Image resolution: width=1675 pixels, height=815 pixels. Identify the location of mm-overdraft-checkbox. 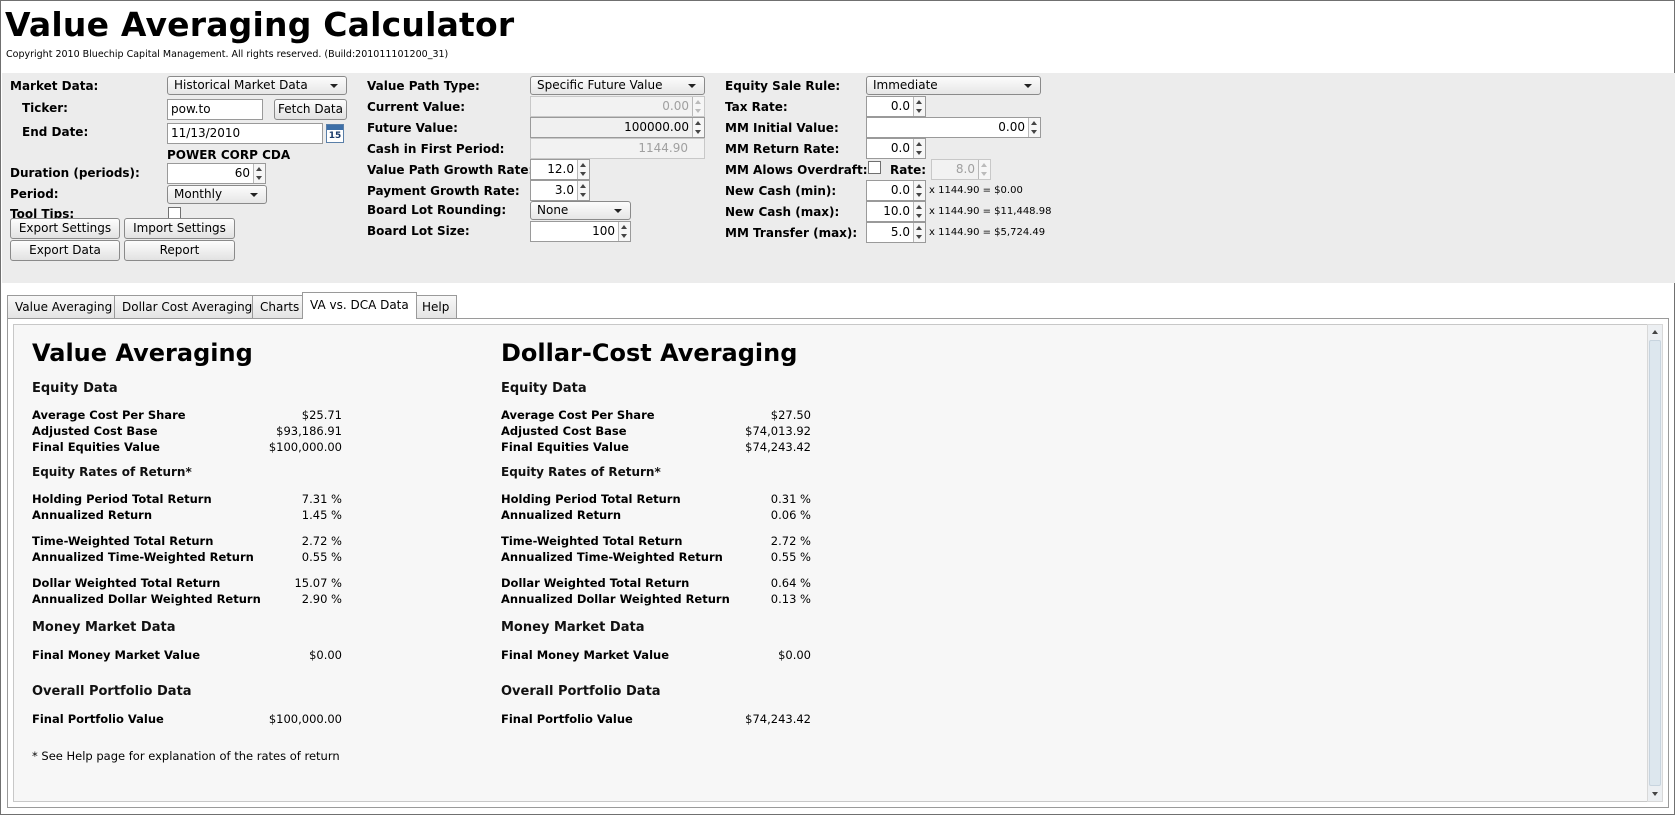
(874, 167).